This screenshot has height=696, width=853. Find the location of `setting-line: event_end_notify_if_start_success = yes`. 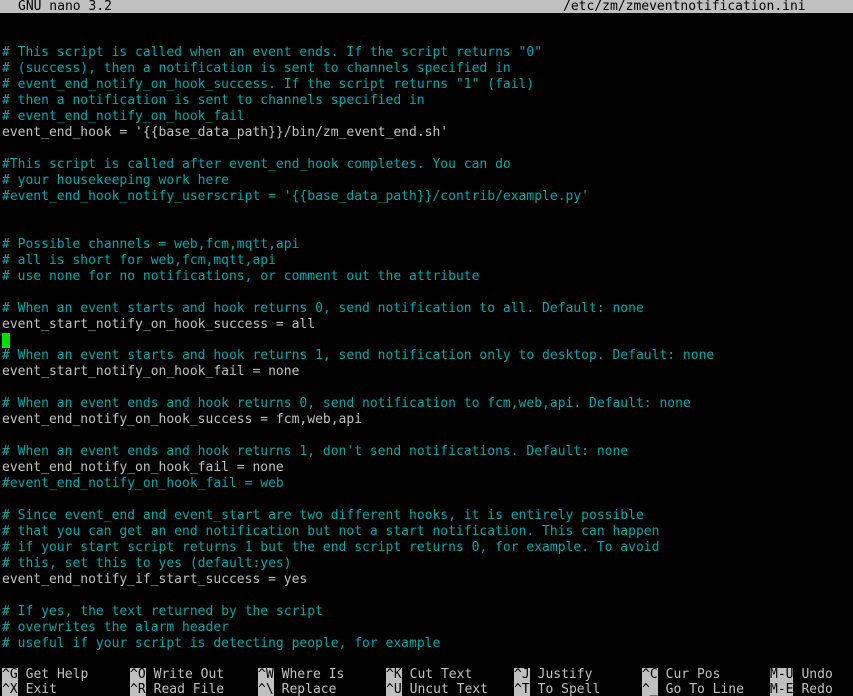

setting-line: event_end_notify_if_start_success = yes is located at coordinates (155, 579).